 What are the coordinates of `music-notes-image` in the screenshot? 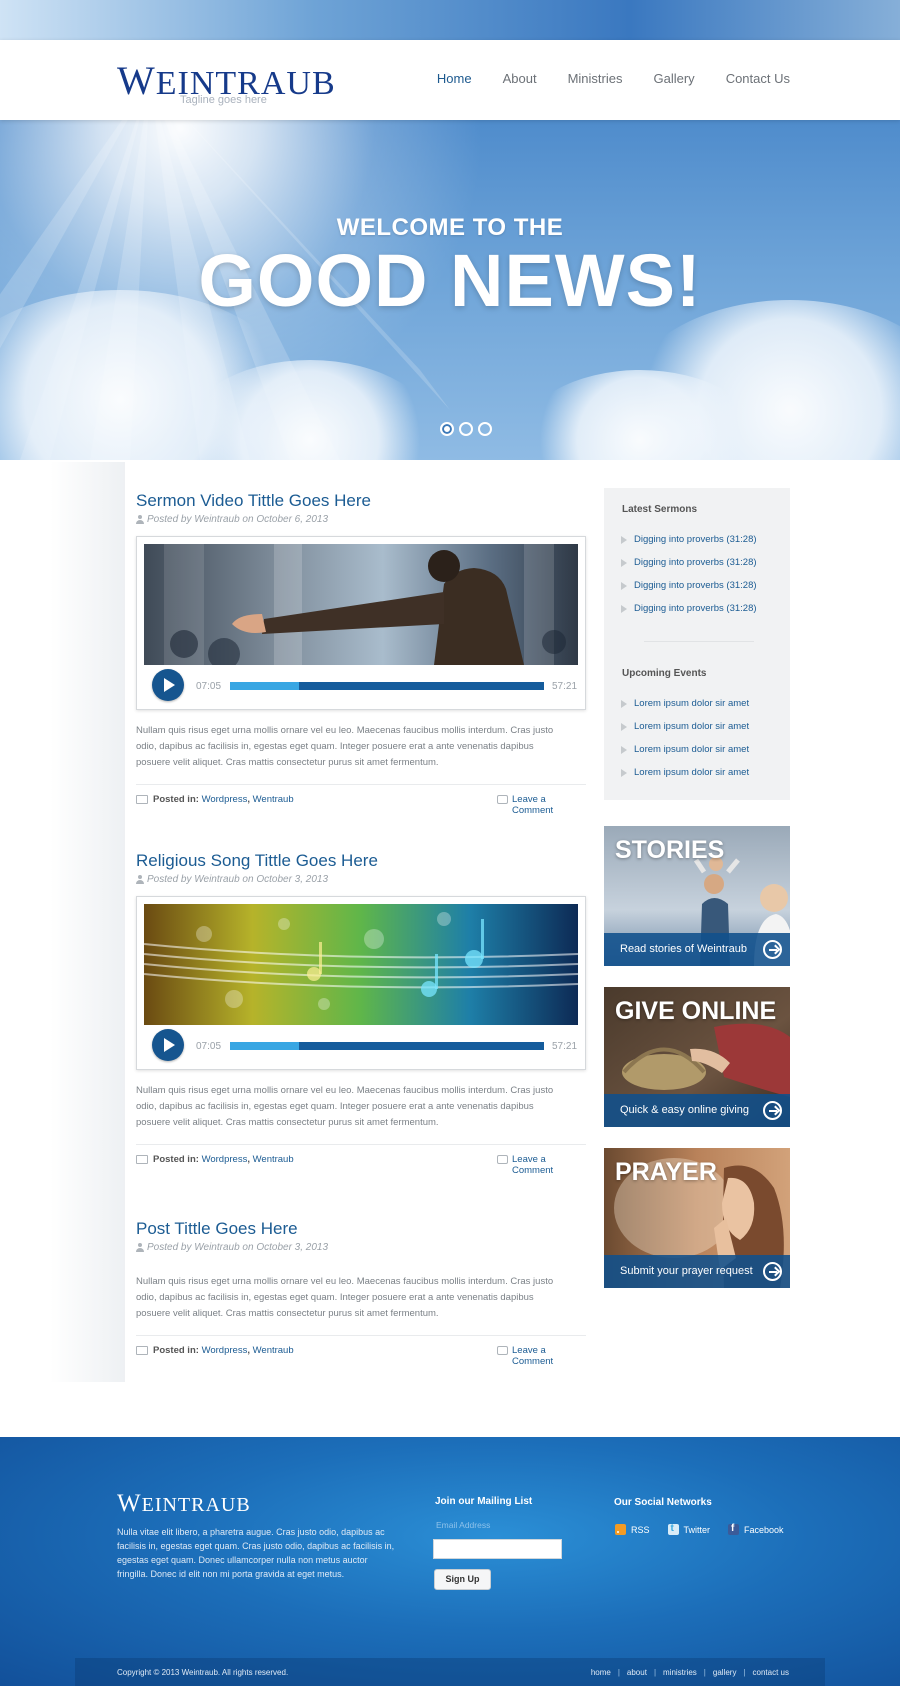 It's located at (361, 964).